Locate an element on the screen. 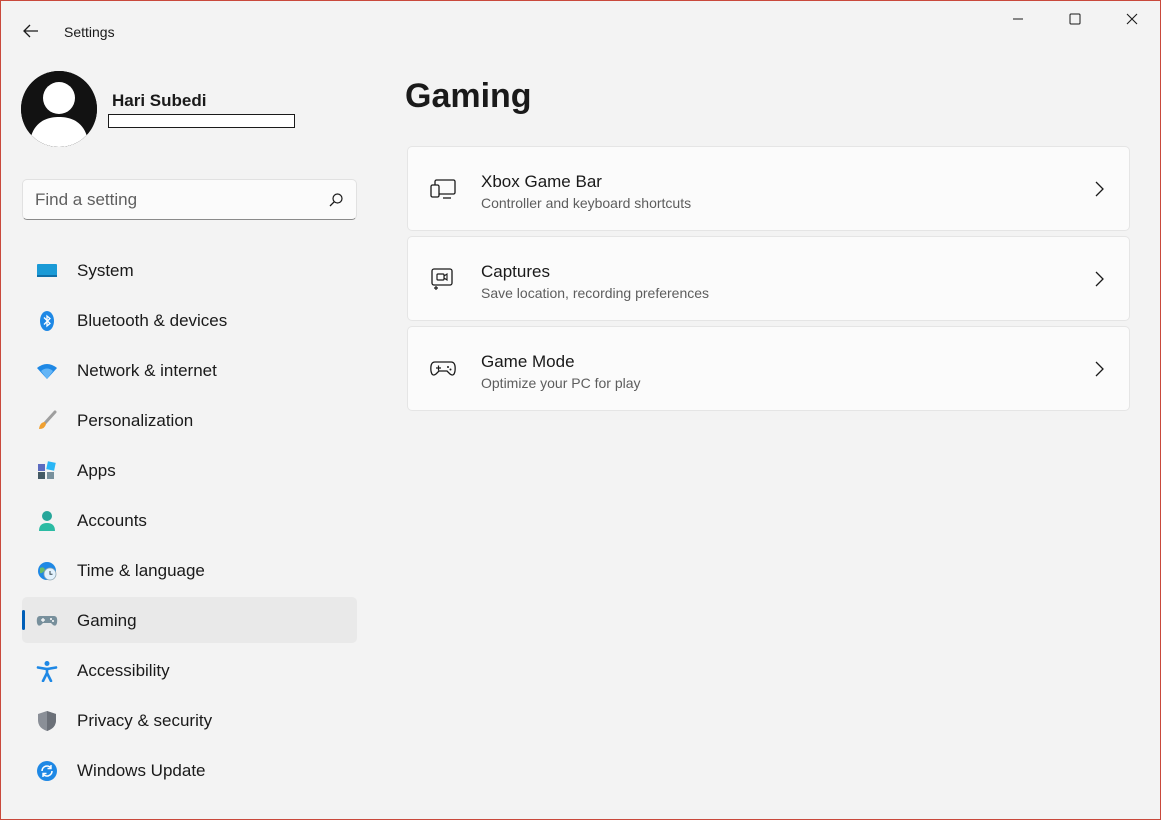  sidebar-item-windows-update: Windows Update is located at coordinates (189, 770).